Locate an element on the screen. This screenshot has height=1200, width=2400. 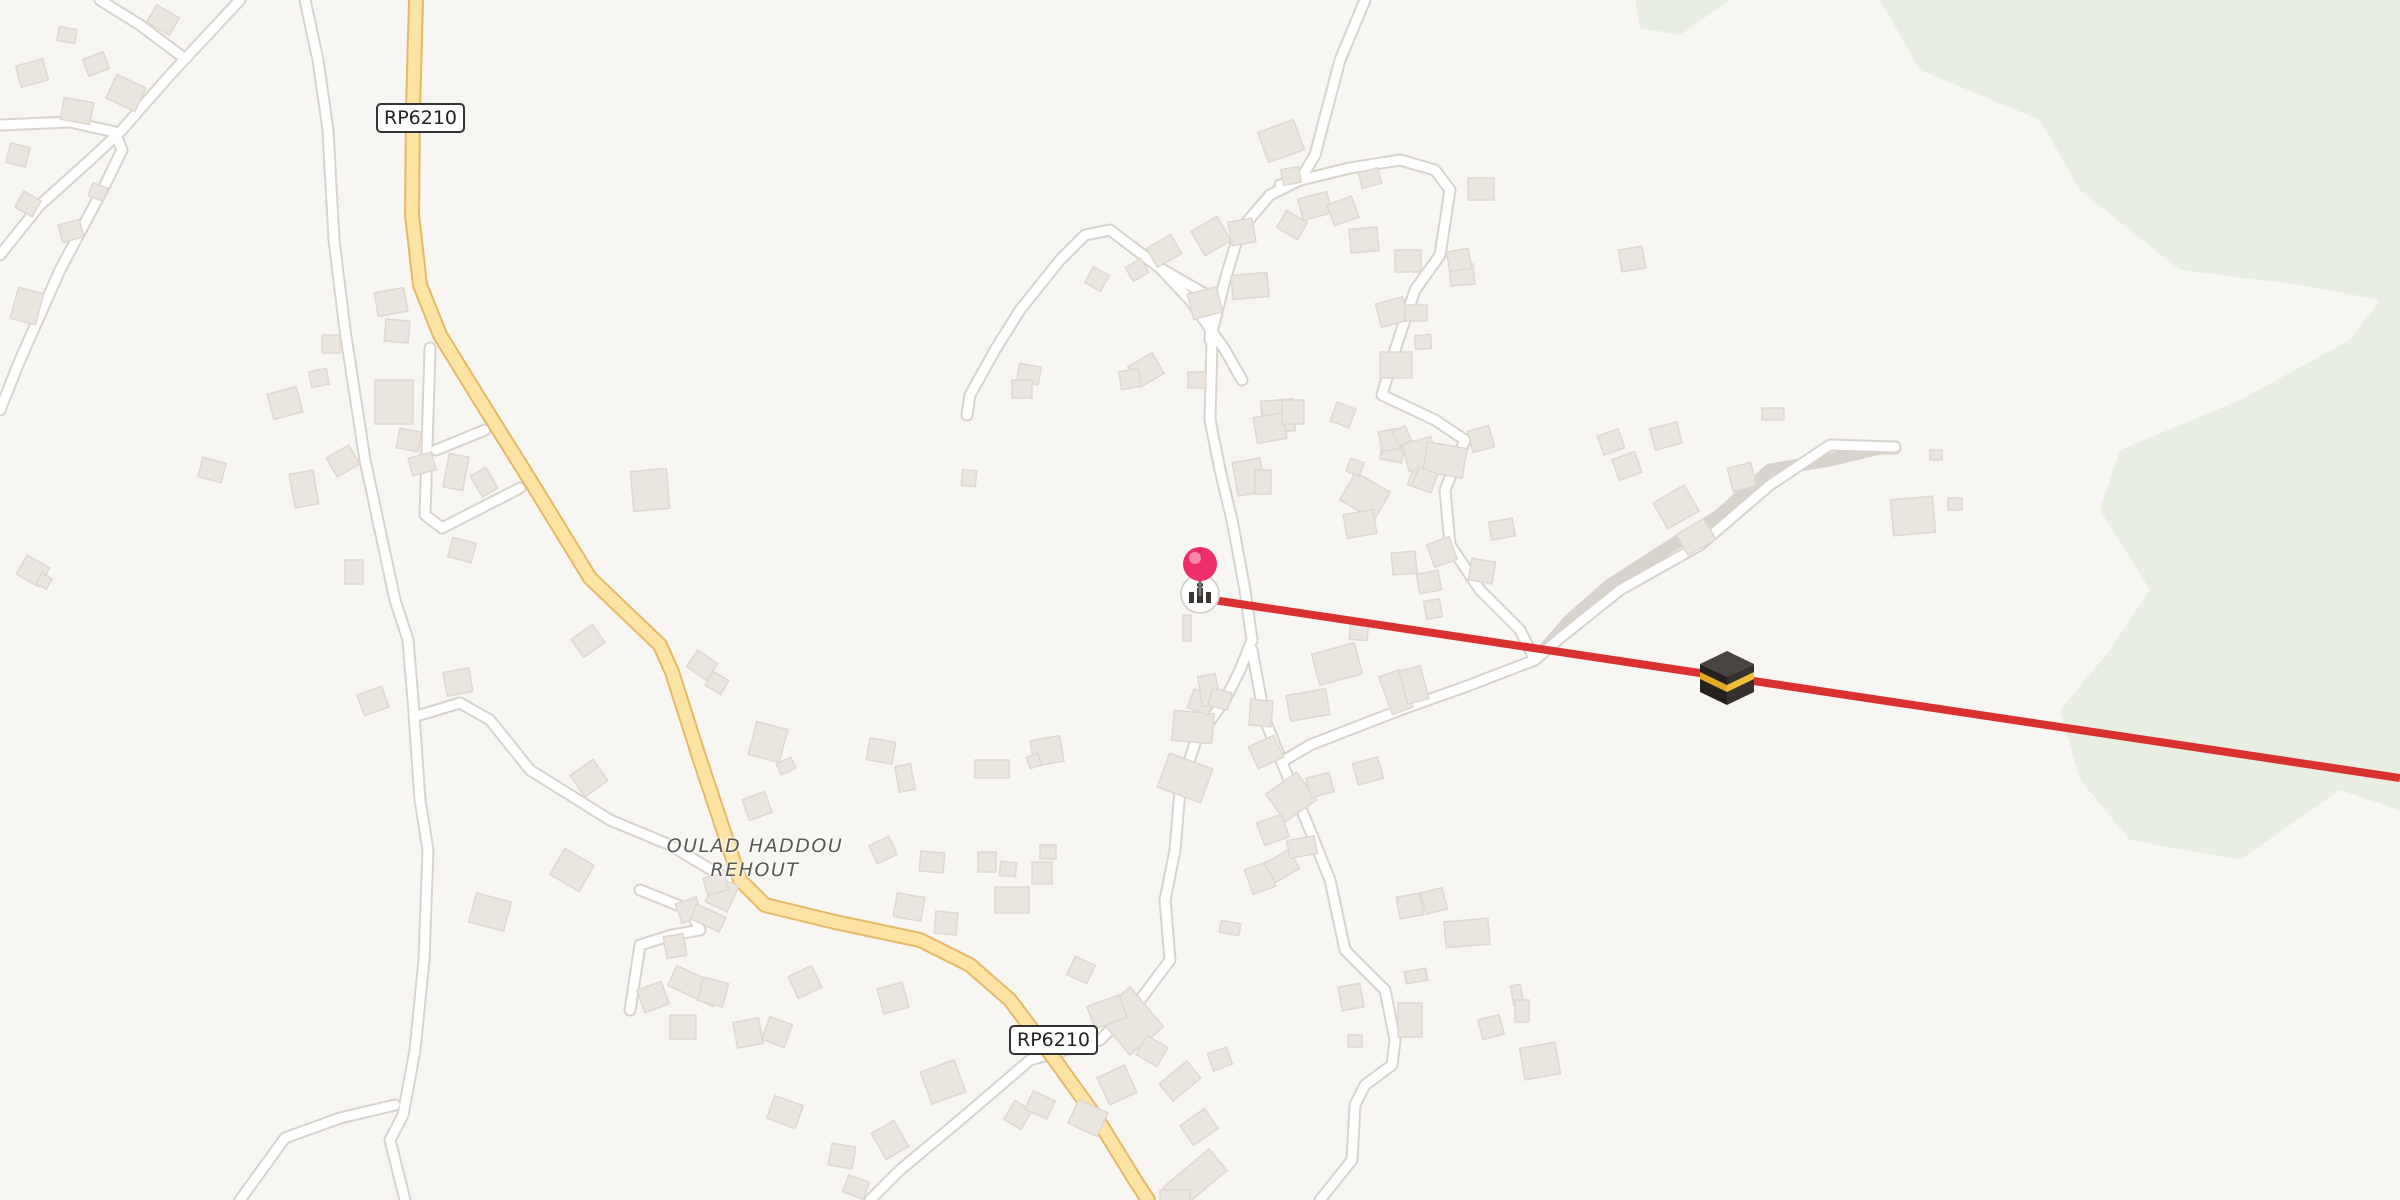
place-label-line1: OULAD HADDOU is located at coordinates (755, 846).